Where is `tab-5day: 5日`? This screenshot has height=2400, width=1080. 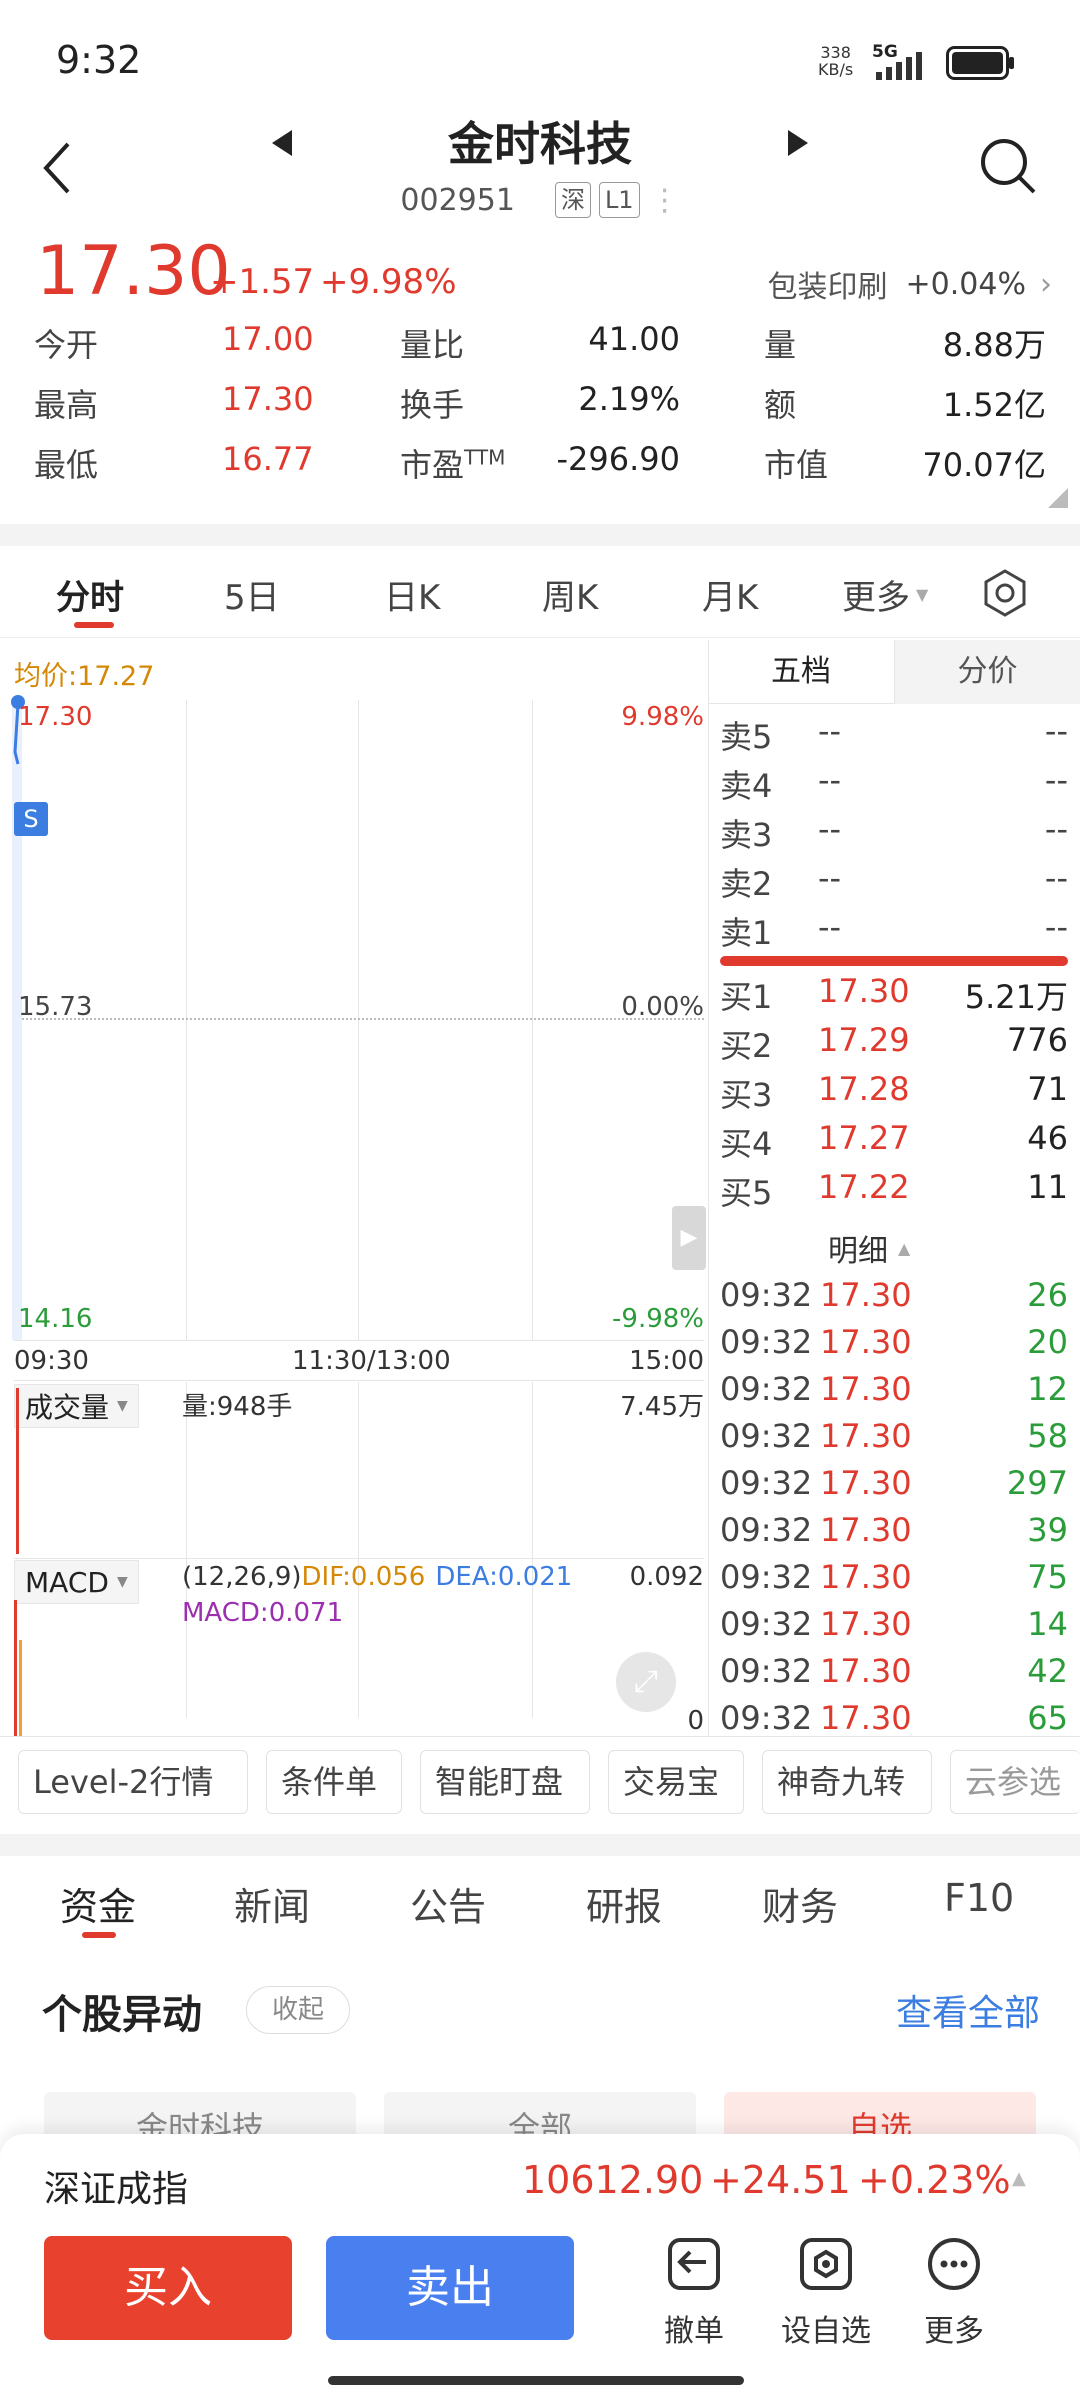 tab-5day: 5日 is located at coordinates (252, 594).